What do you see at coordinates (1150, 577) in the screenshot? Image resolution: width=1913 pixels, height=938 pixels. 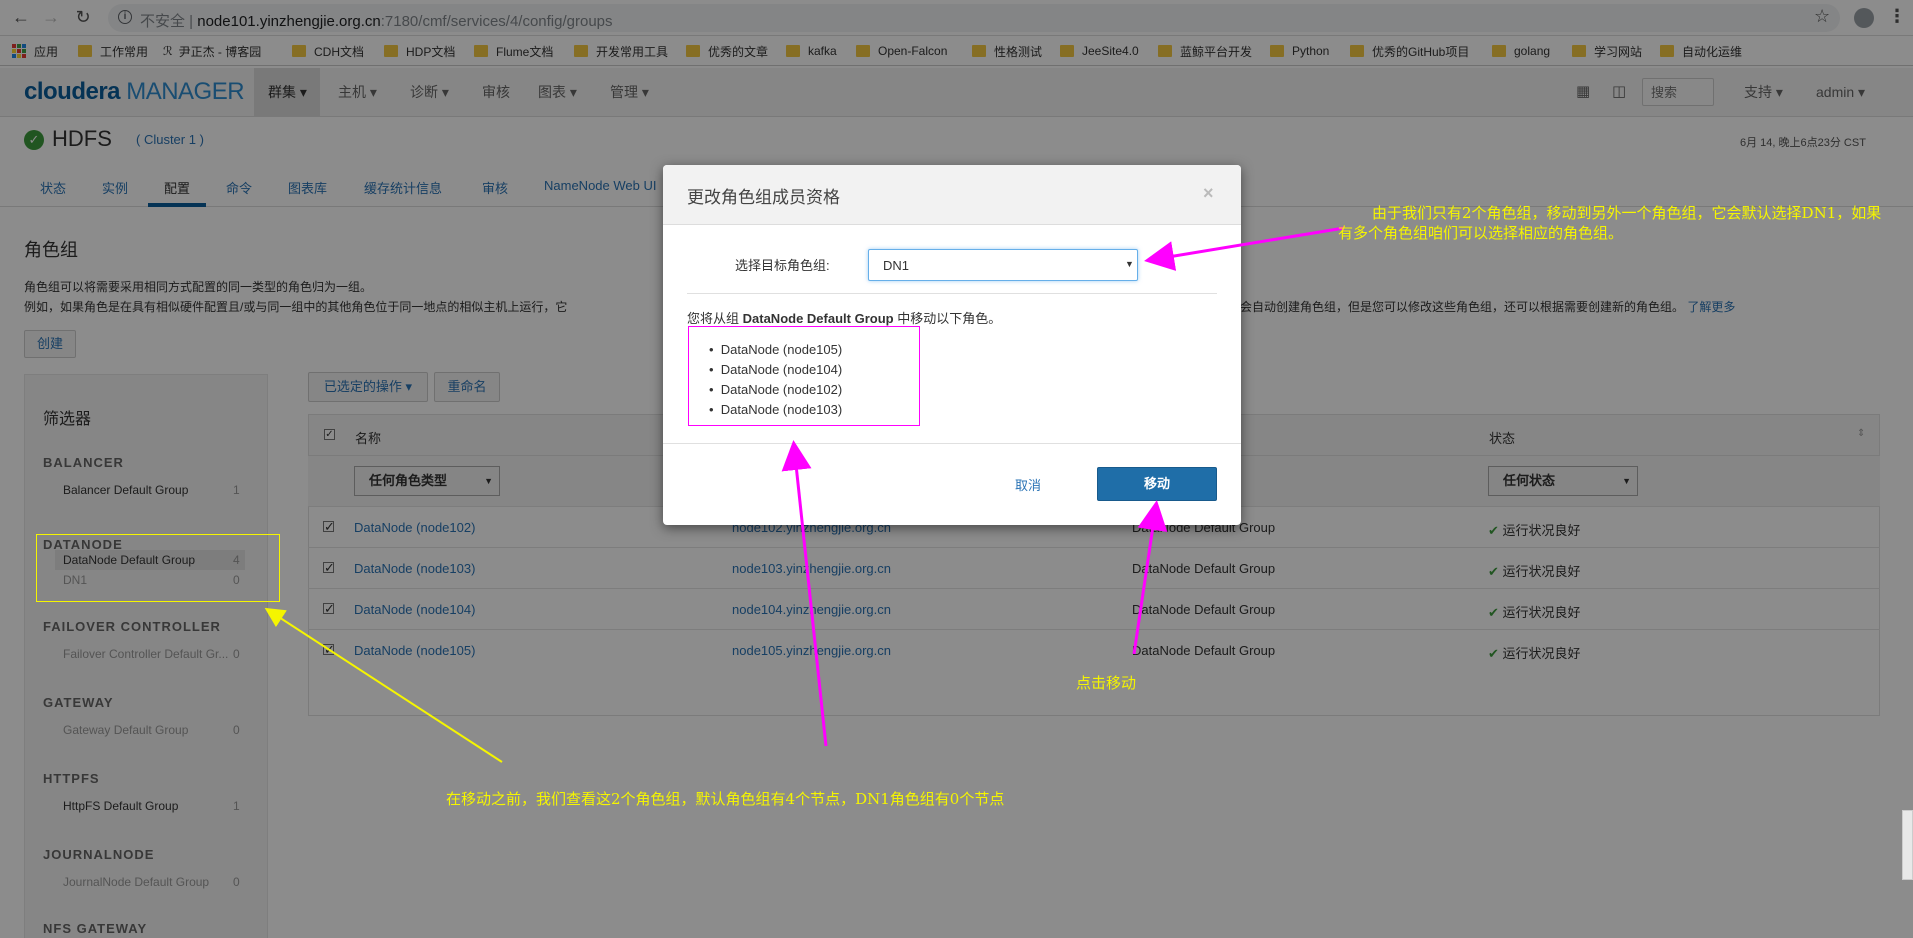 I see `arrow-to-move-button` at bounding box center [1150, 577].